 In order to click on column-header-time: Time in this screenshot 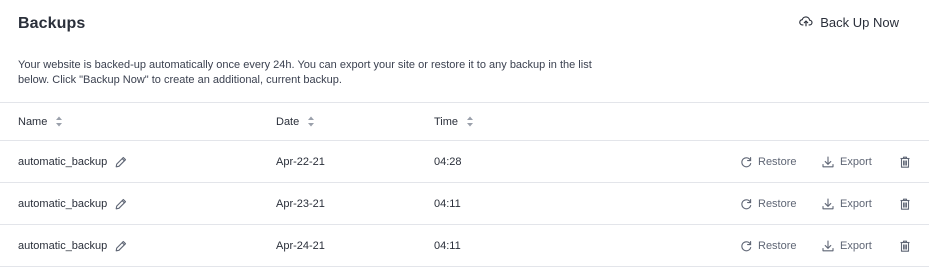, I will do `click(454, 121)`.